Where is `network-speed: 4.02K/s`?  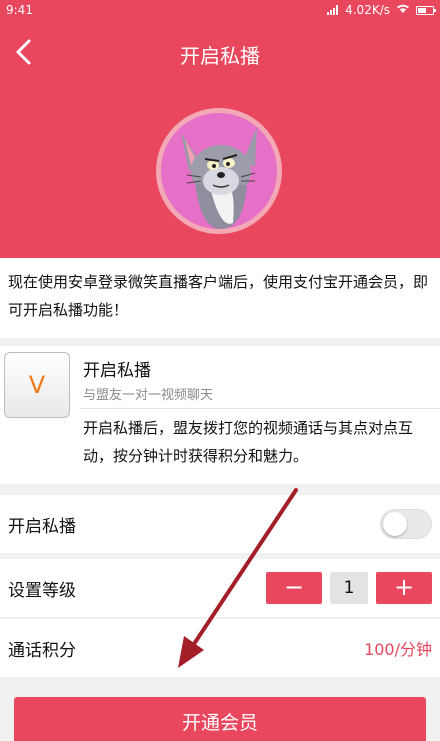
network-speed: 4.02K/s is located at coordinates (367, 10).